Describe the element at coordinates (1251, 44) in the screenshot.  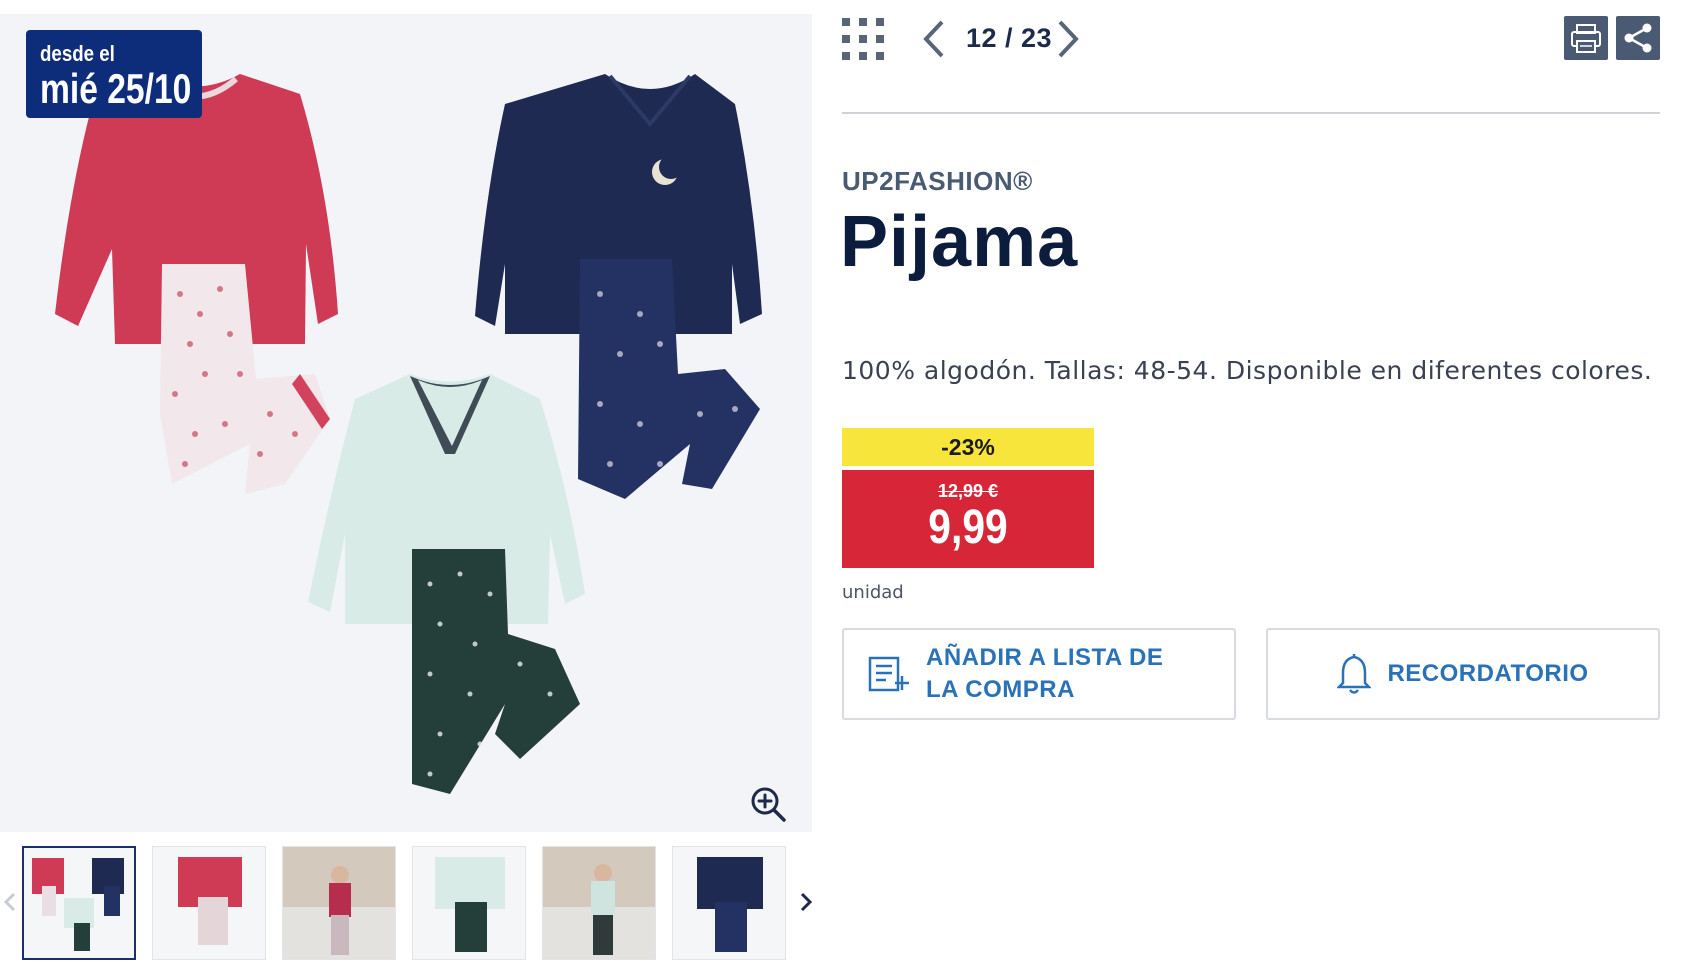
I see `product-navigation-bar: 12 / 23` at that location.